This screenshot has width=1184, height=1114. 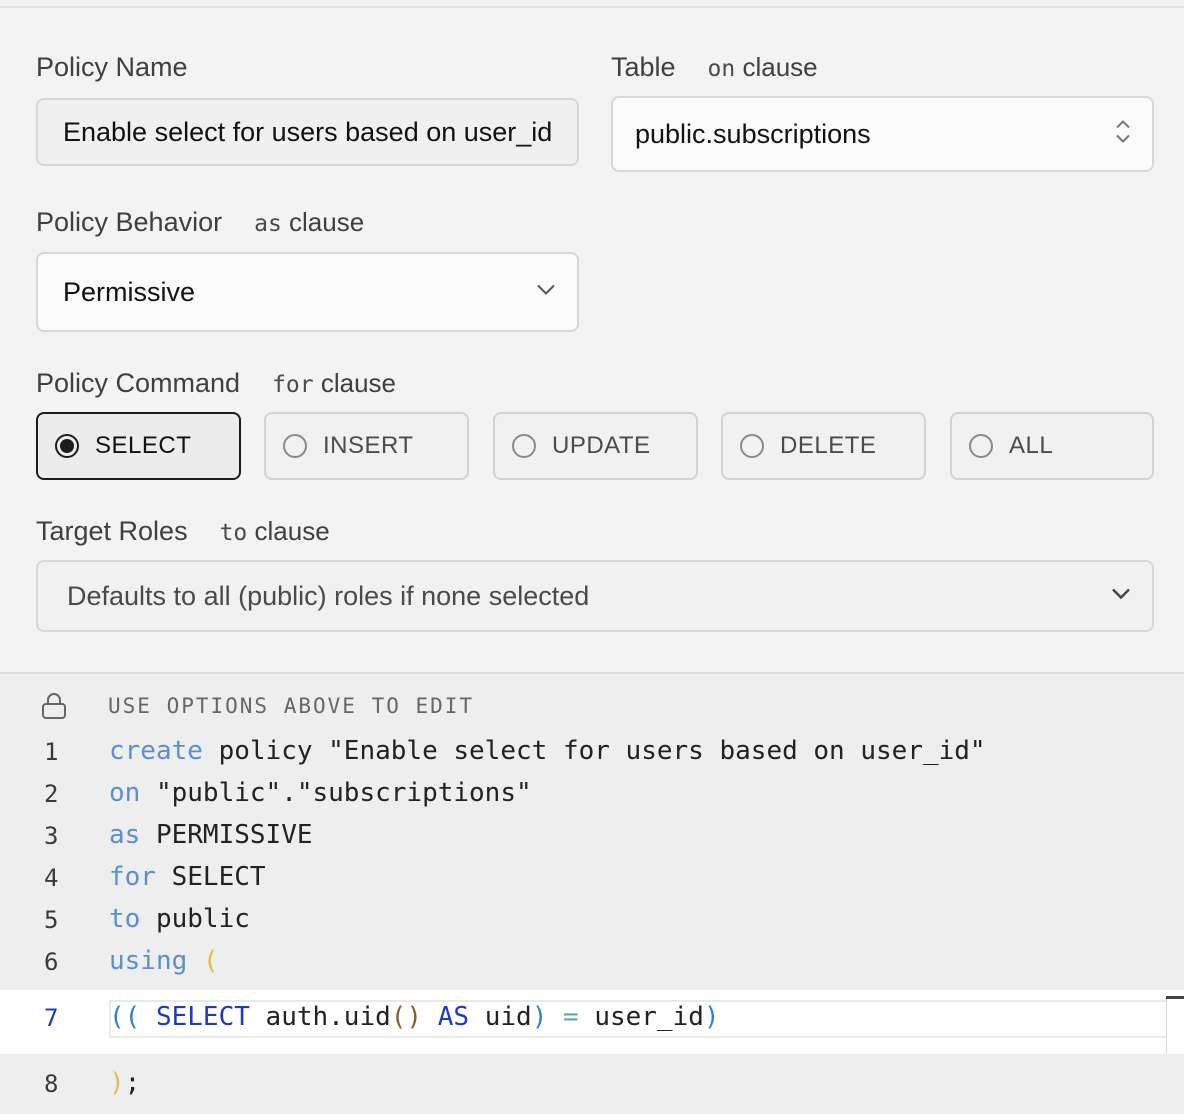 What do you see at coordinates (1123, 134) in the screenshot?
I see `chevron-up-down-icon` at bounding box center [1123, 134].